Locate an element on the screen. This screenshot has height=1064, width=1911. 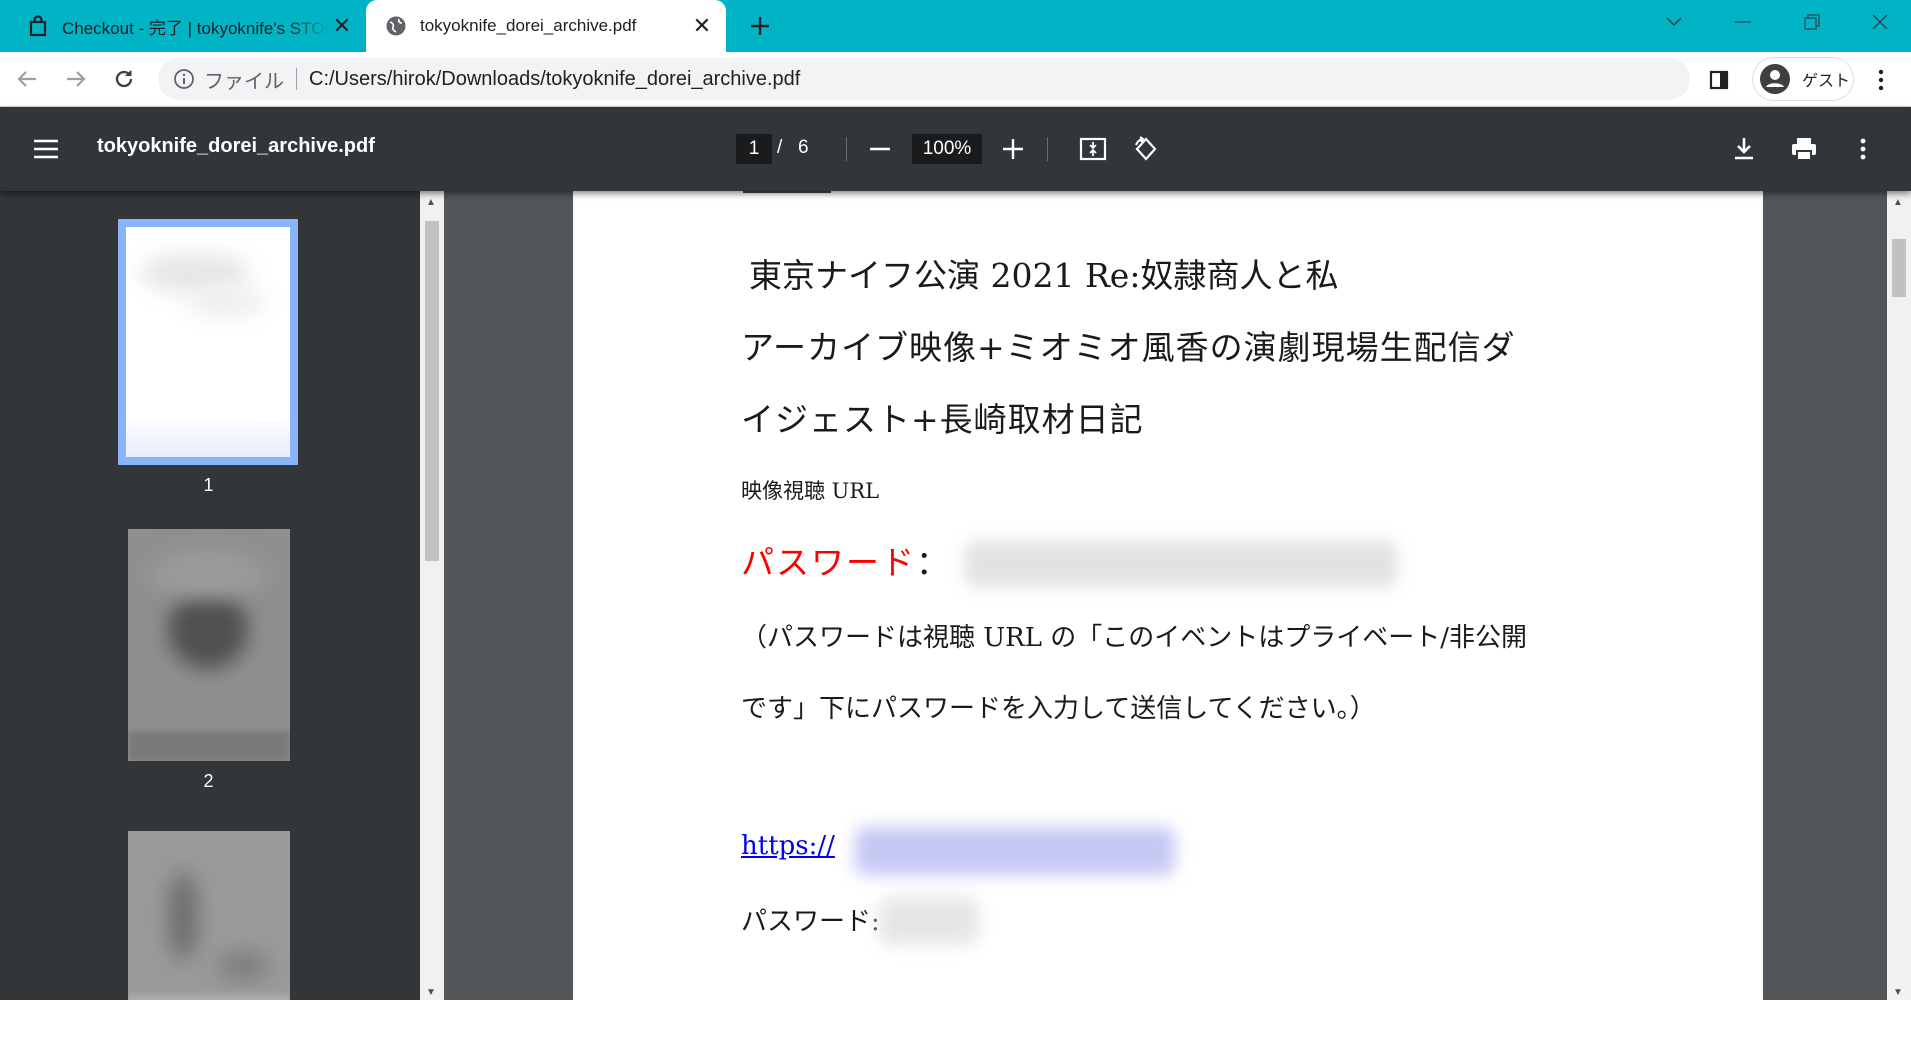
page-number-input: 1 is located at coordinates (754, 149).